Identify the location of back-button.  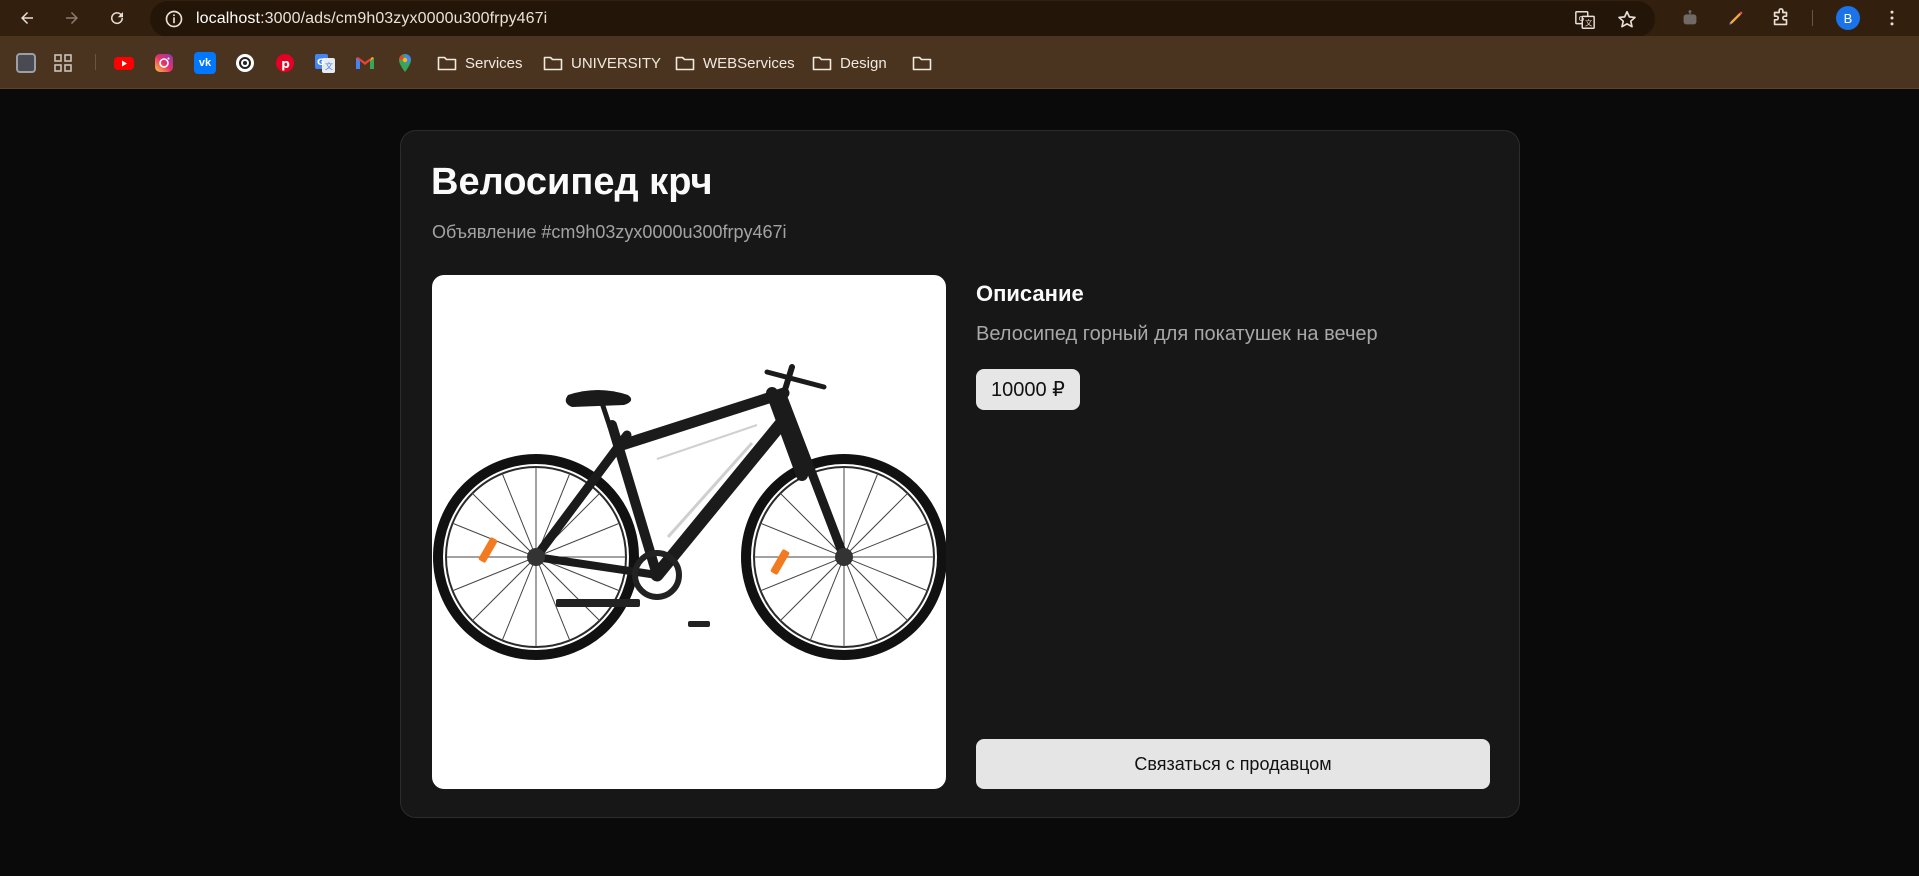
(27, 18).